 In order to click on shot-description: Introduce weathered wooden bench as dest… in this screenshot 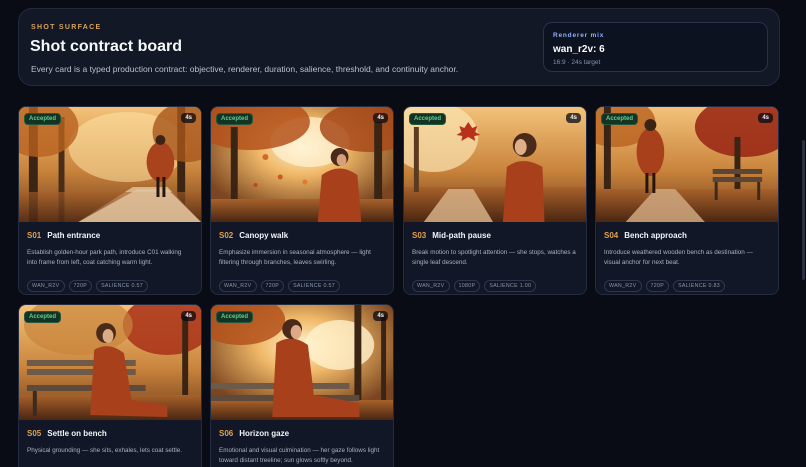, I will do `click(678, 257)`.